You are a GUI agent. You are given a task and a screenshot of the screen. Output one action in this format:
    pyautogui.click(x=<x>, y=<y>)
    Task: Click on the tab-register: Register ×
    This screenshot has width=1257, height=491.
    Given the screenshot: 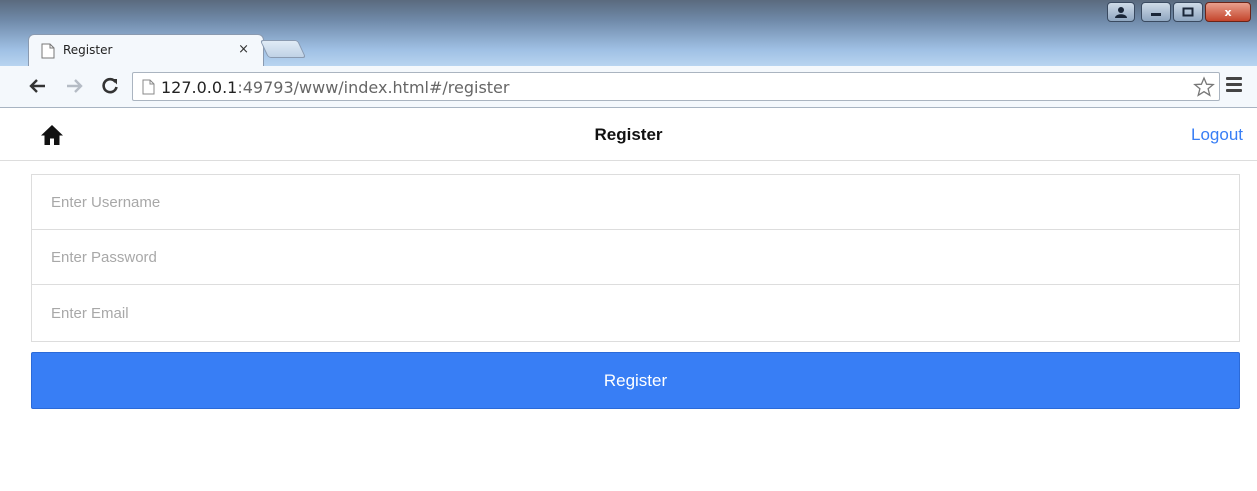 What is the action you would take?
    pyautogui.click(x=146, y=50)
    